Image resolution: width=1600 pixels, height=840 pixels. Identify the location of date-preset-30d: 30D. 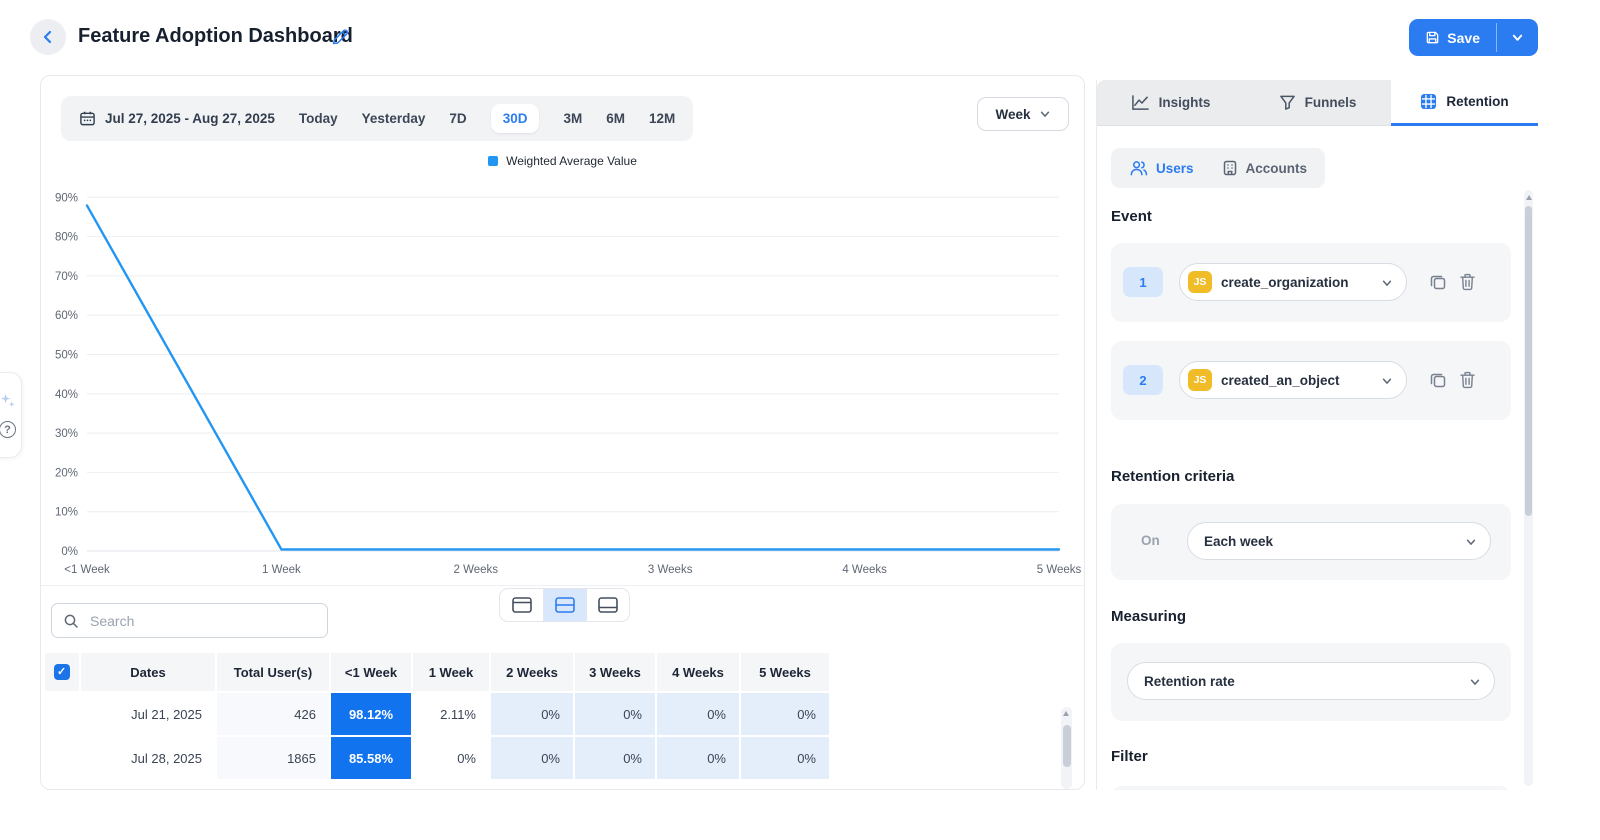
(515, 118).